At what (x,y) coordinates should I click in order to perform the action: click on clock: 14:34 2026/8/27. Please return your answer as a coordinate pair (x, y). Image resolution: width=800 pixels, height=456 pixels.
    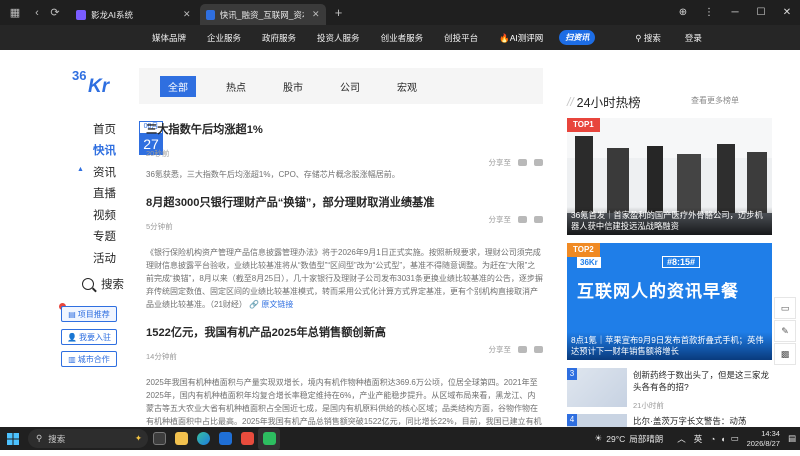
    Looking at the image, I should click on (763, 439).